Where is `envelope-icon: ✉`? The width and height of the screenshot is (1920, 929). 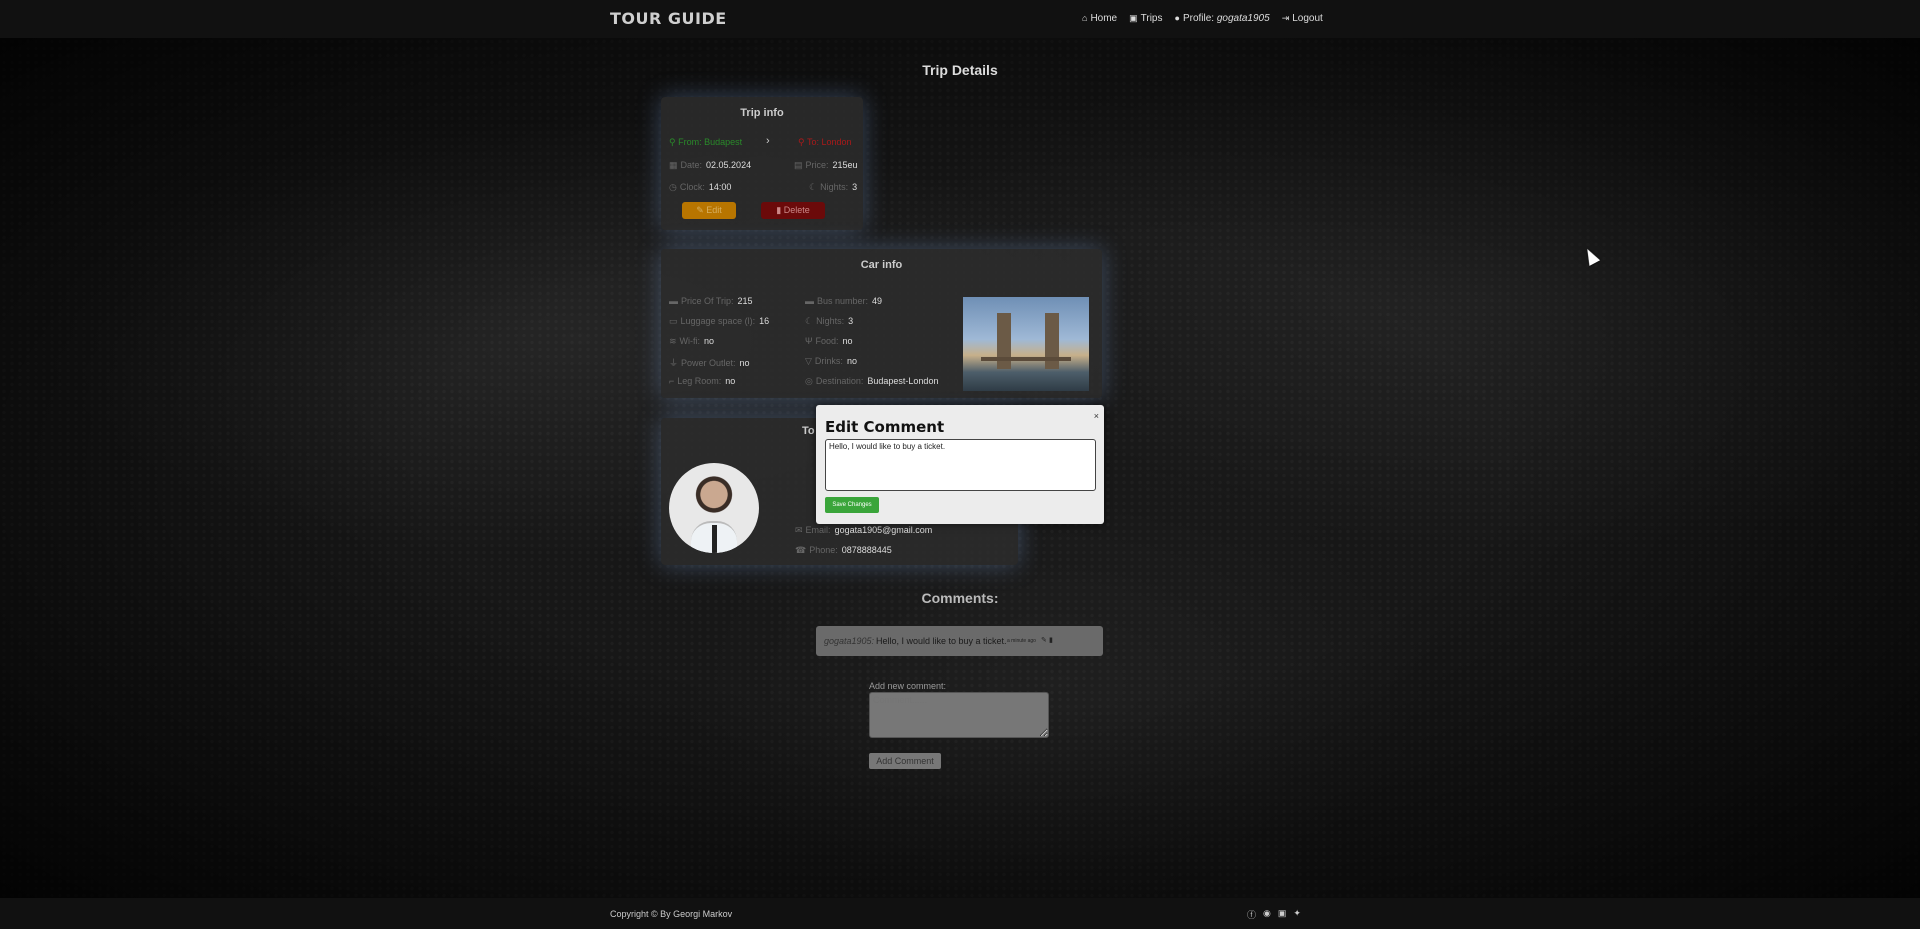 envelope-icon: ✉ is located at coordinates (799, 530).